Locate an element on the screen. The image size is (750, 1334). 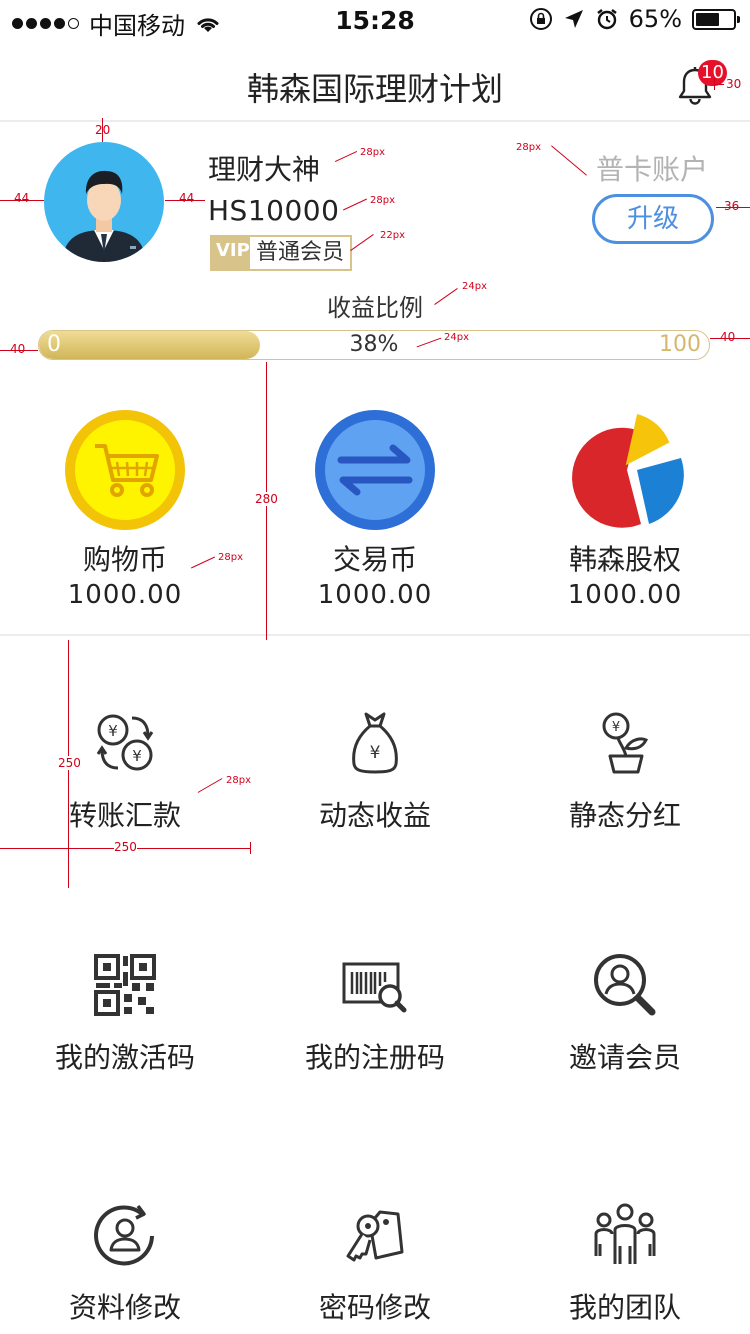
menu-label: 邀请会员 is located at coordinates (624, 1057).